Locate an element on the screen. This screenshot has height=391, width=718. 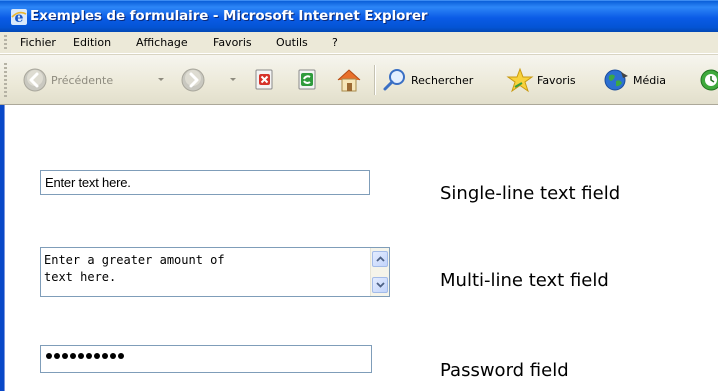
stop-button is located at coordinates (265, 80).